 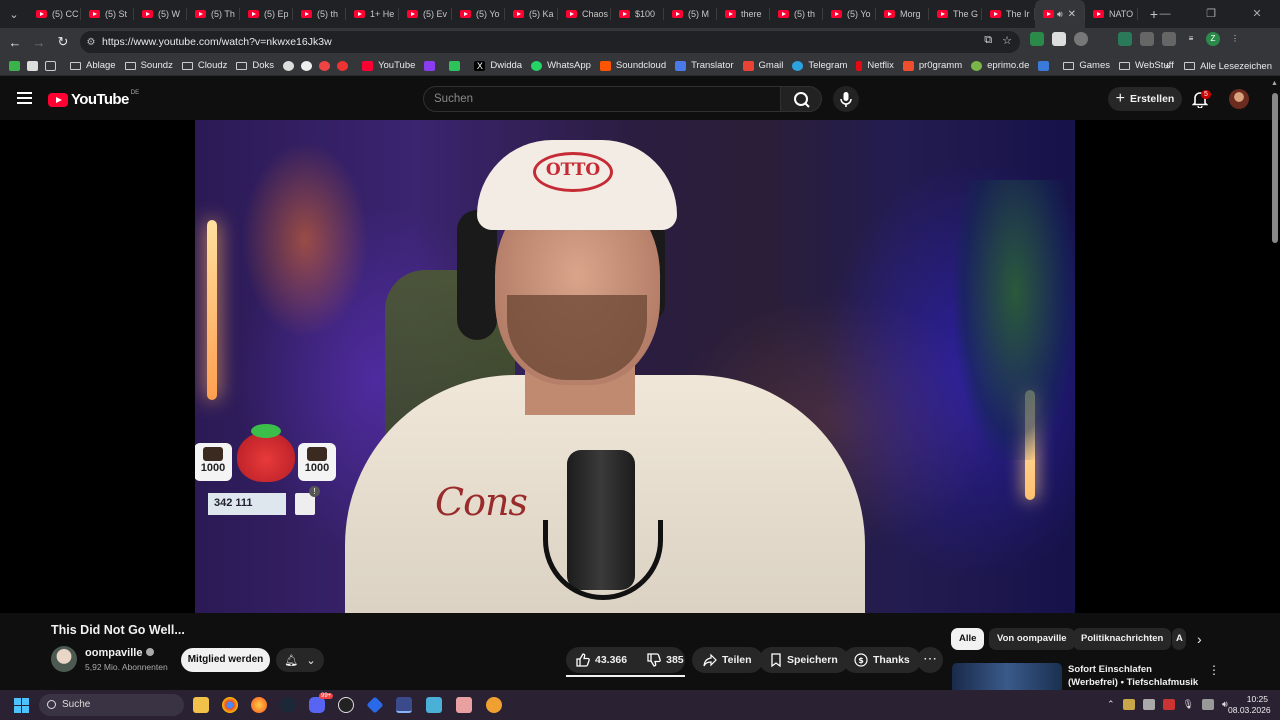 I want to click on firefox-icon, so click(x=259, y=705).